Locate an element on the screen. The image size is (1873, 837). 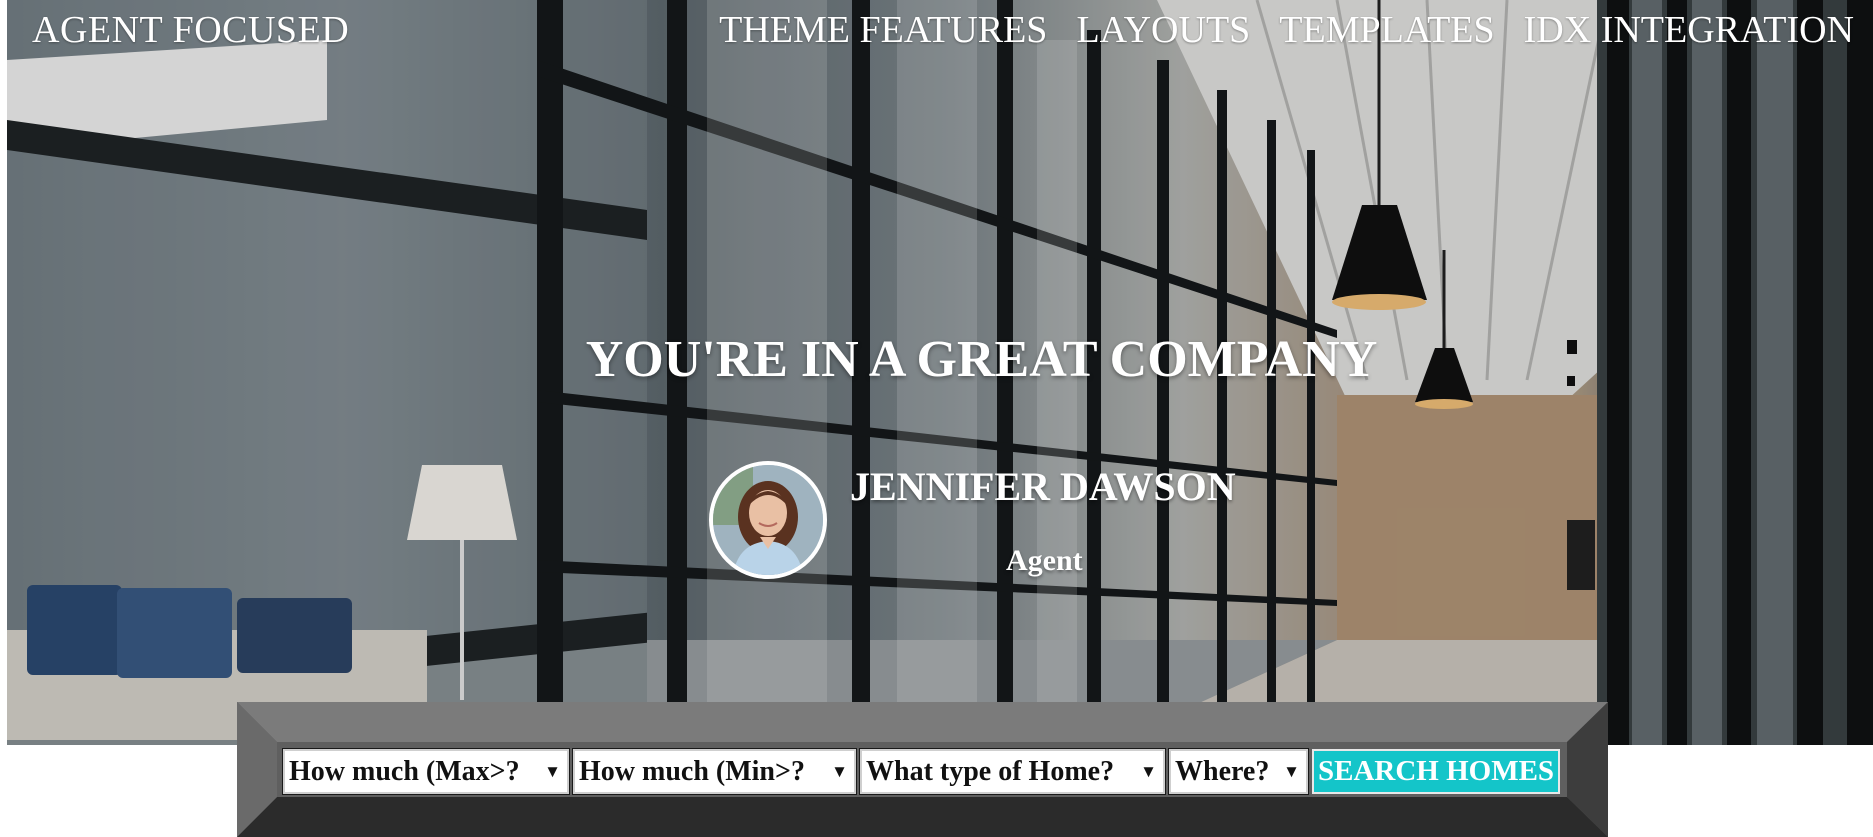
agent-role: Agent is located at coordinates (1044, 560).